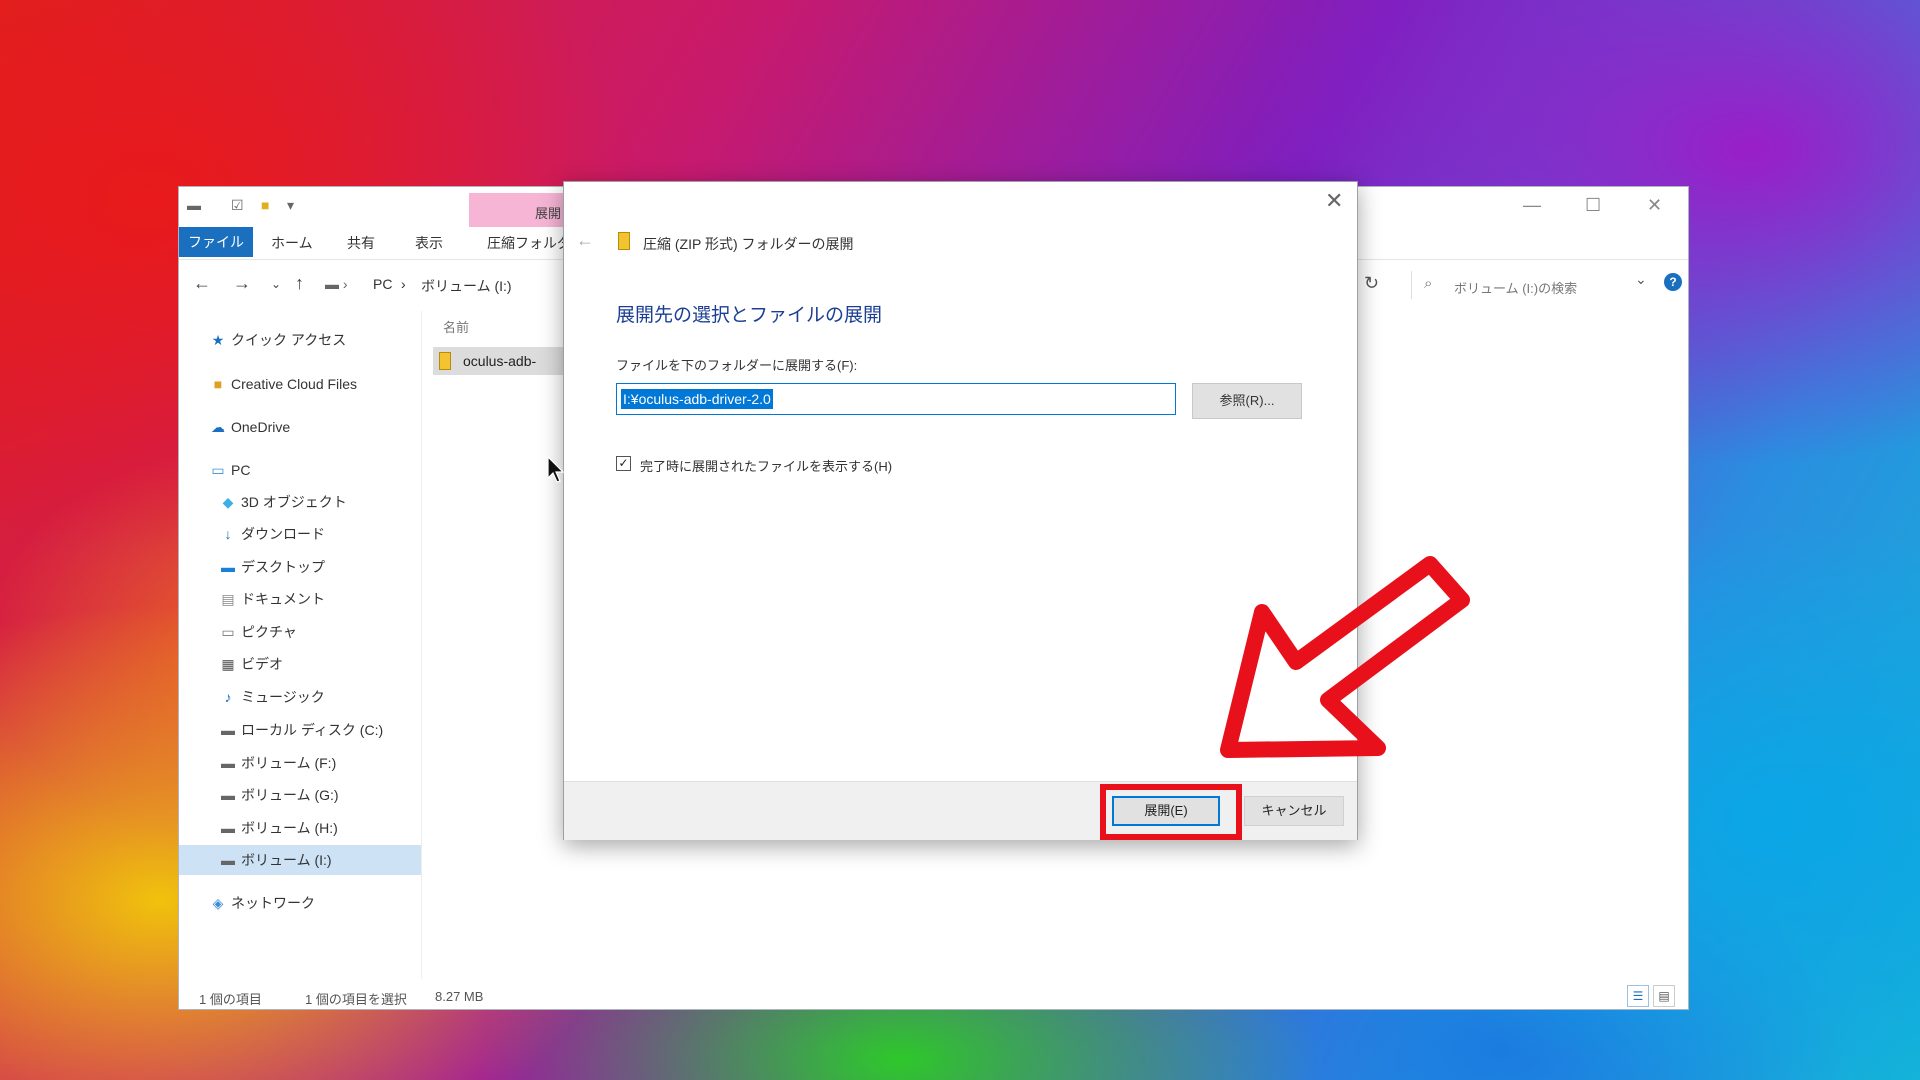 The image size is (1920, 1080). I want to click on column-header-name: 名前, so click(456, 326).